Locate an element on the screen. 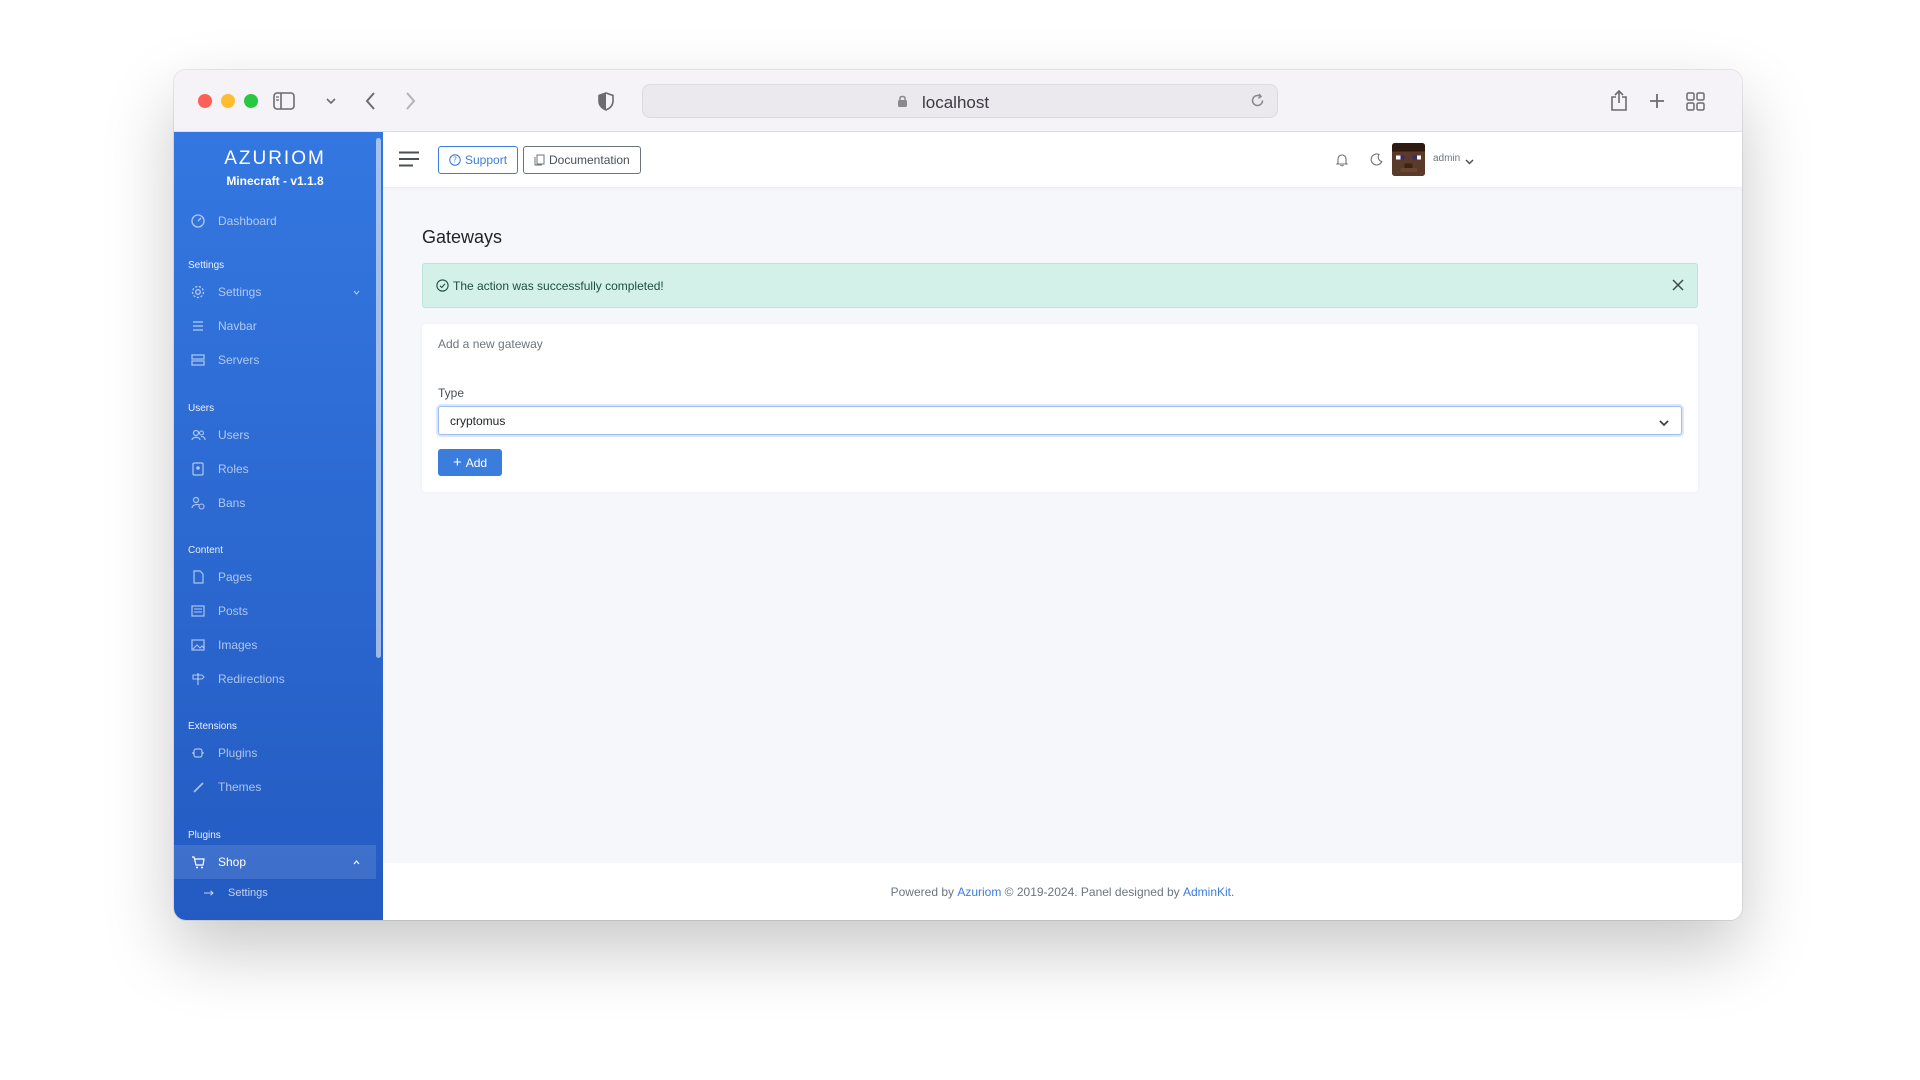  sidebar-scrollbar is located at coordinates (378, 398).